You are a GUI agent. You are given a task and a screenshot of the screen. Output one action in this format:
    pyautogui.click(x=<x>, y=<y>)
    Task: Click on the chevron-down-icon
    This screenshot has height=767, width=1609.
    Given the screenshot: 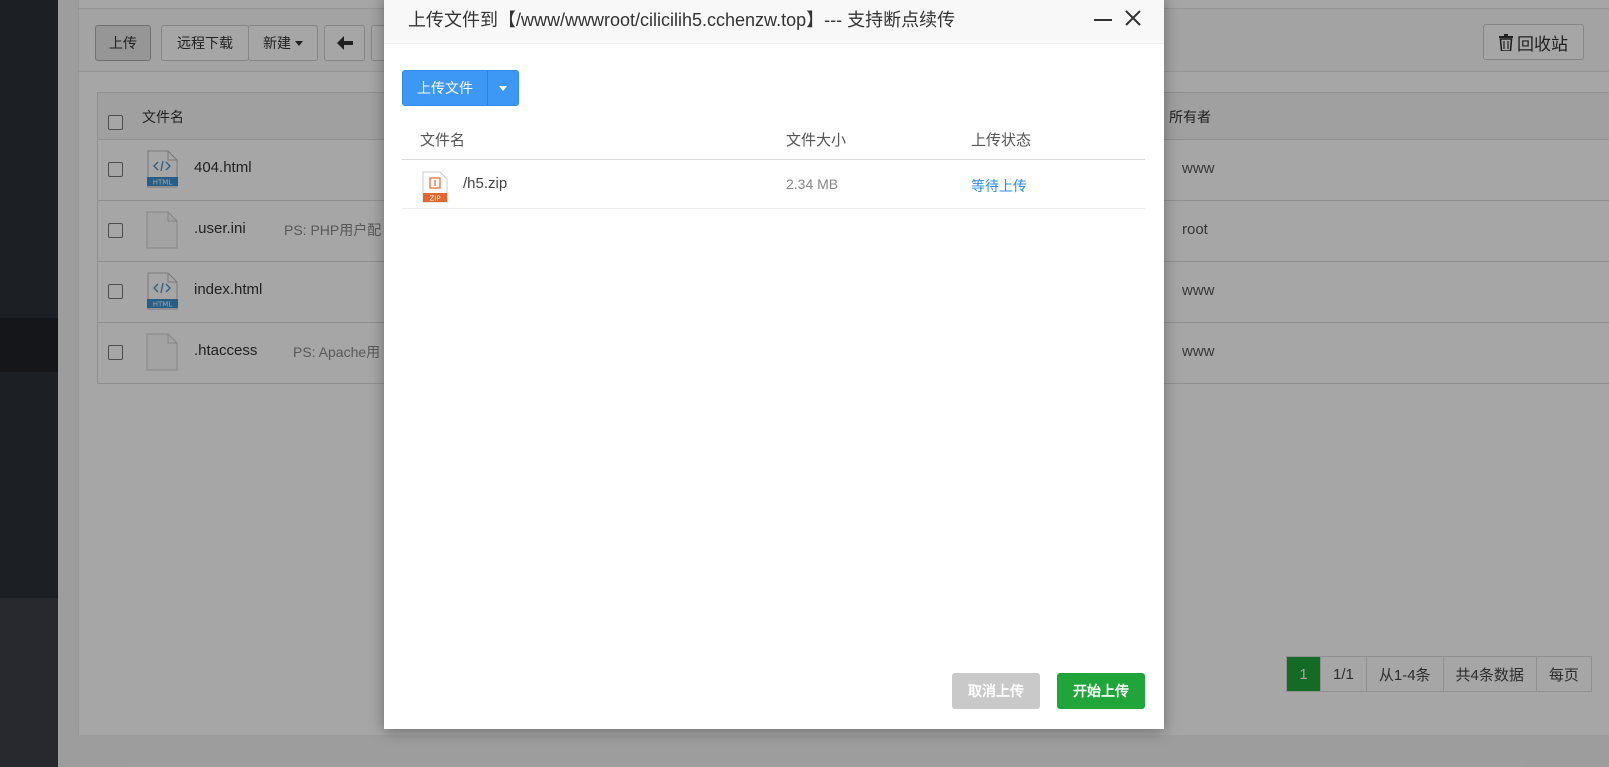 What is the action you would take?
    pyautogui.click(x=503, y=88)
    